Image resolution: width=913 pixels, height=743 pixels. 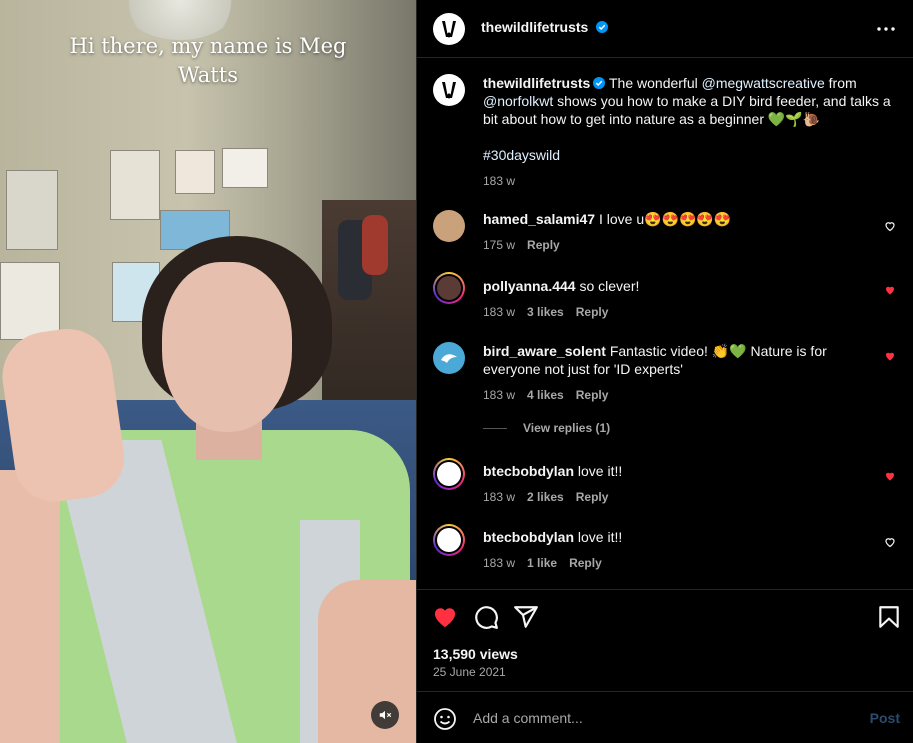 I want to click on hashtag-link: #30dayswild, so click(x=521, y=155).